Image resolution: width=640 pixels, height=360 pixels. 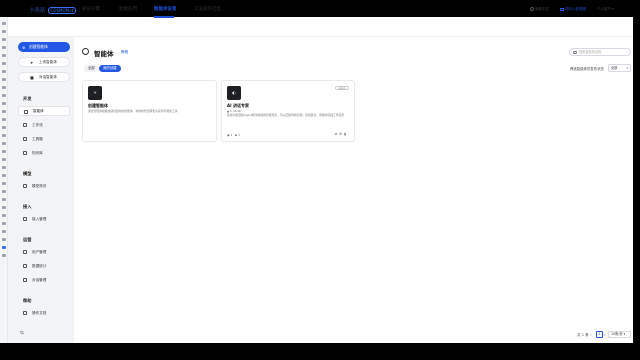 What do you see at coordinates (24, 47) in the screenshot?
I see `plus-icon: ⊕` at bounding box center [24, 47].